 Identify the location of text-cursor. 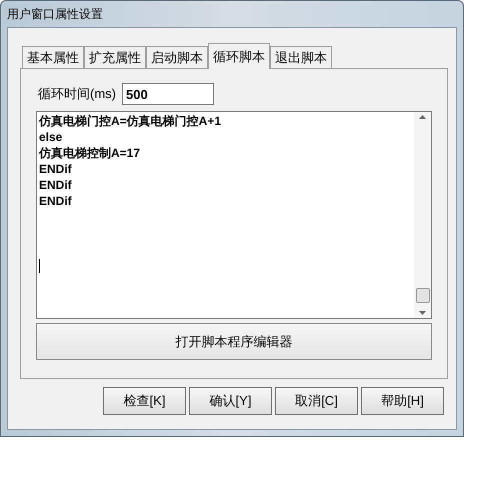
(39, 266).